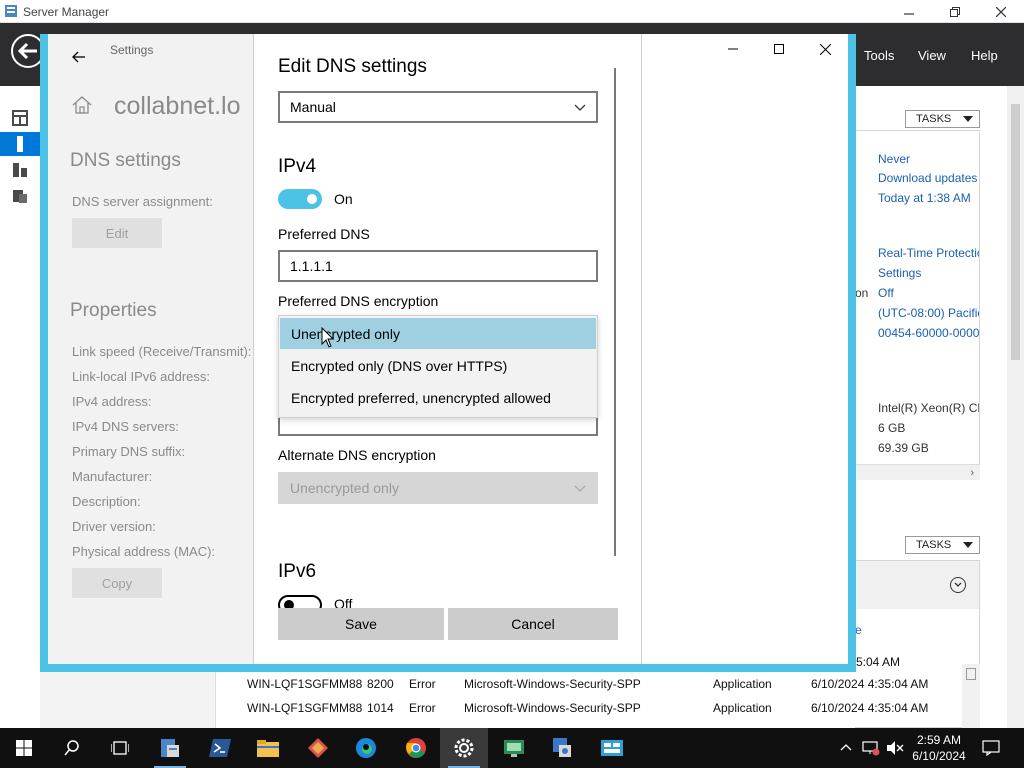  Describe the element at coordinates (733, 49) in the screenshot. I see `settings-minimize-button` at that location.